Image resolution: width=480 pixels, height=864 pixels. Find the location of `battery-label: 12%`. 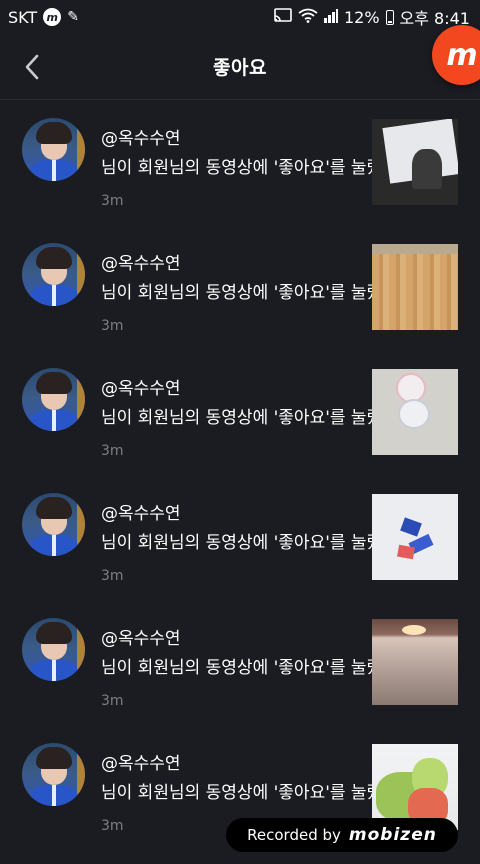

battery-label: 12% is located at coordinates (361, 17).